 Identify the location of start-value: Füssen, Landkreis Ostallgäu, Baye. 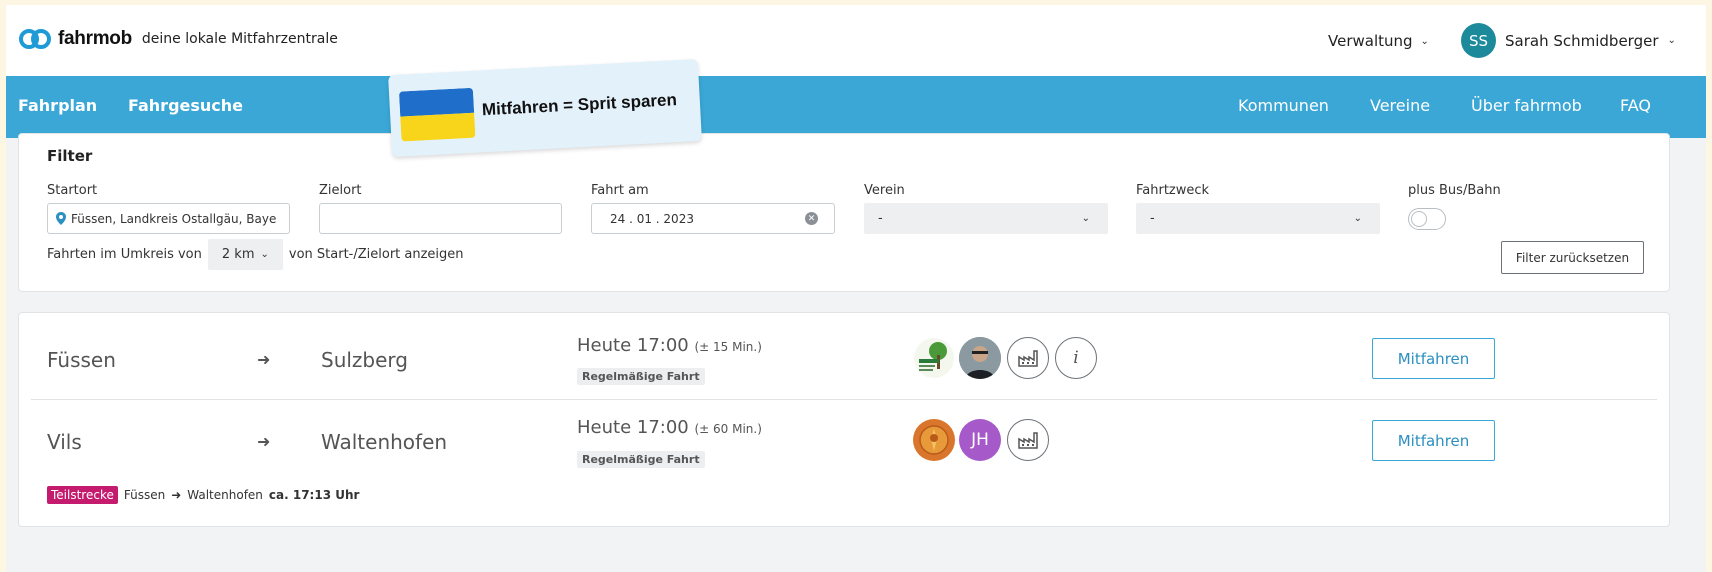
(174, 218).